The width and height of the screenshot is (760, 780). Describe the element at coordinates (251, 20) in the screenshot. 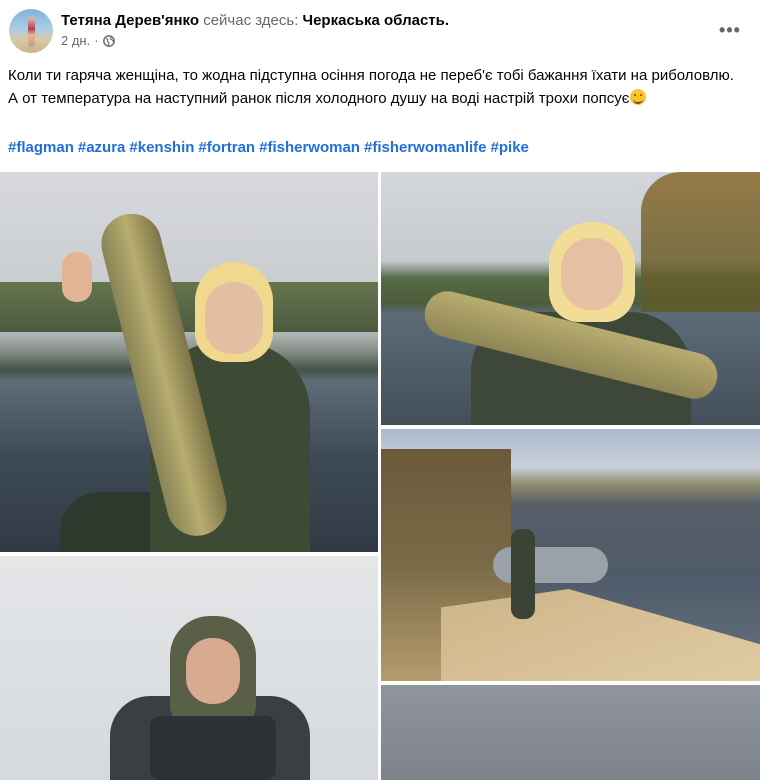

I see `here-text: сейчас здесь:` at that location.